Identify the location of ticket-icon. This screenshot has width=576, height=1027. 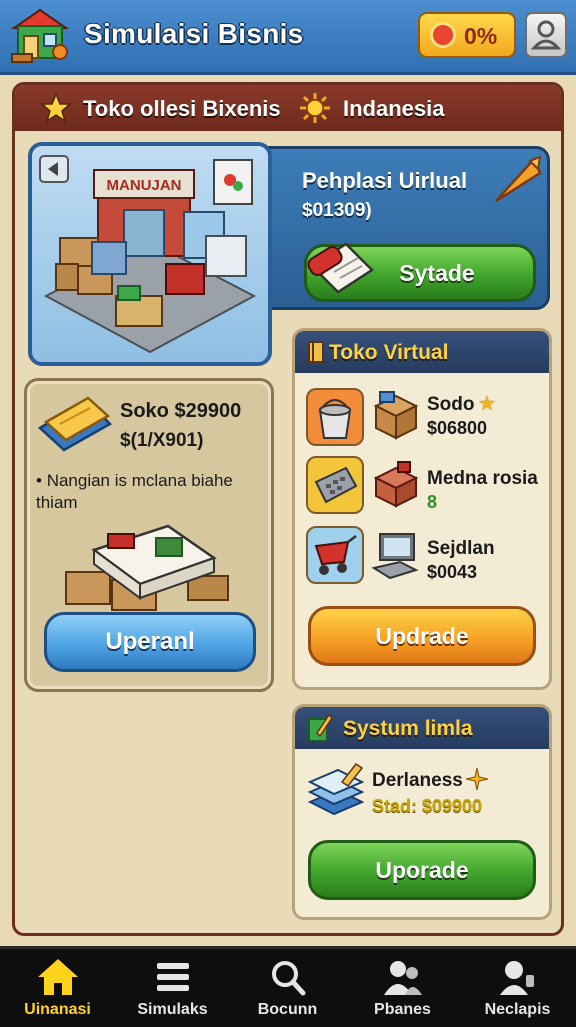
(75, 424).